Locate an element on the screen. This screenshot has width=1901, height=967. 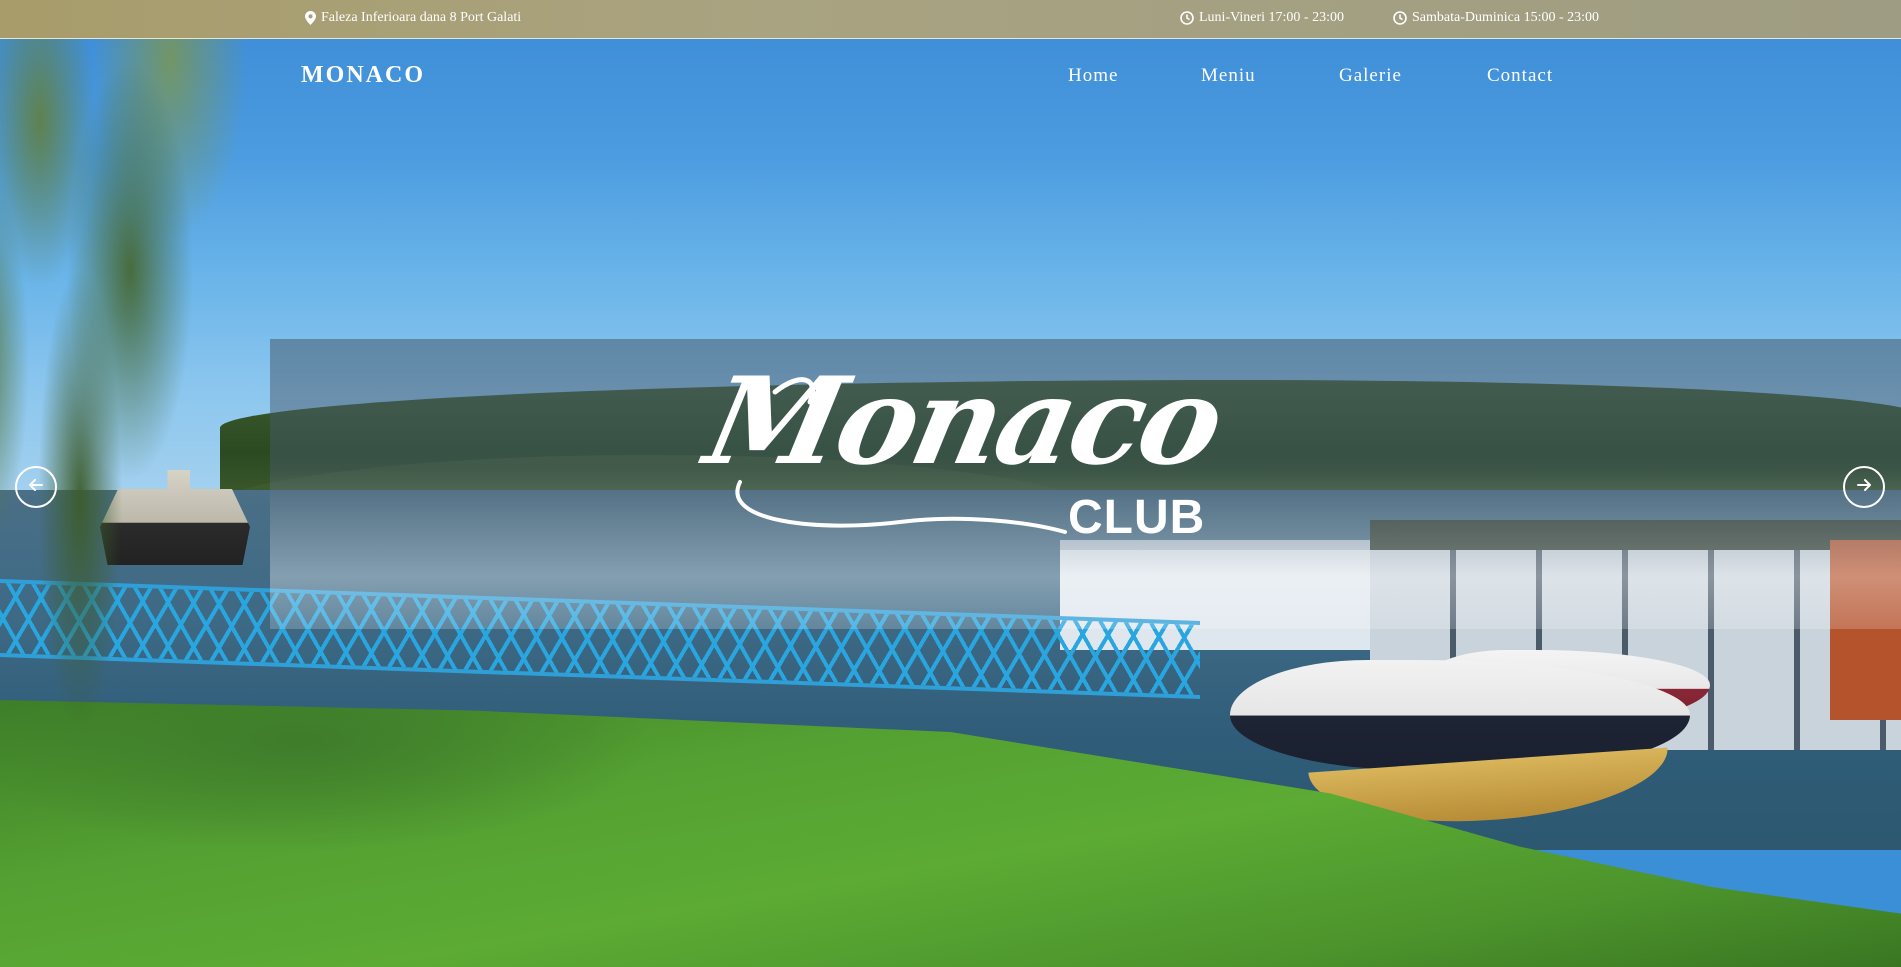
map-marker-icon is located at coordinates (310, 18).